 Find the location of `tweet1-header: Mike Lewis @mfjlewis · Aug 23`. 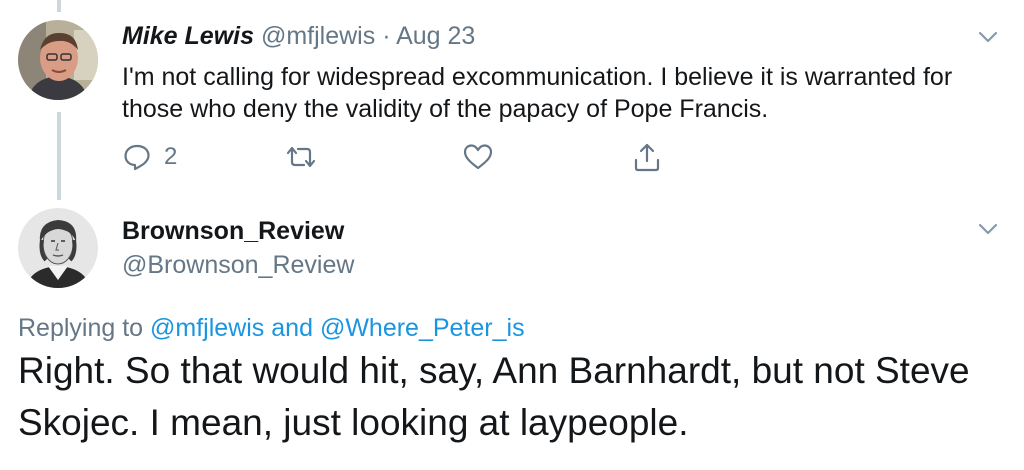

tweet1-header: Mike Lewis @mfjlewis · Aug 23 is located at coordinates (298, 36).